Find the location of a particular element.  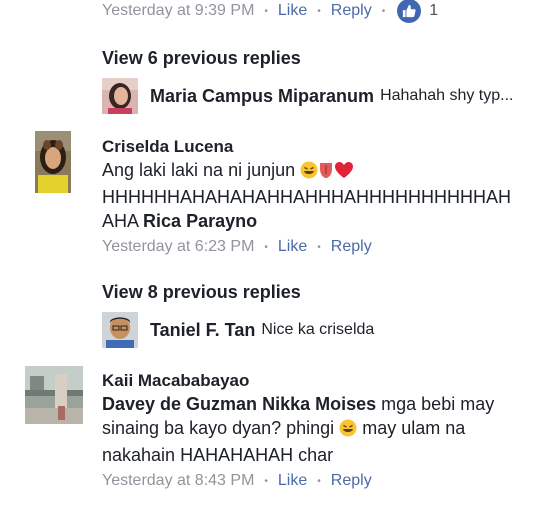

view-previous-replies-link: View 6 previous replies is located at coordinates (201, 58).